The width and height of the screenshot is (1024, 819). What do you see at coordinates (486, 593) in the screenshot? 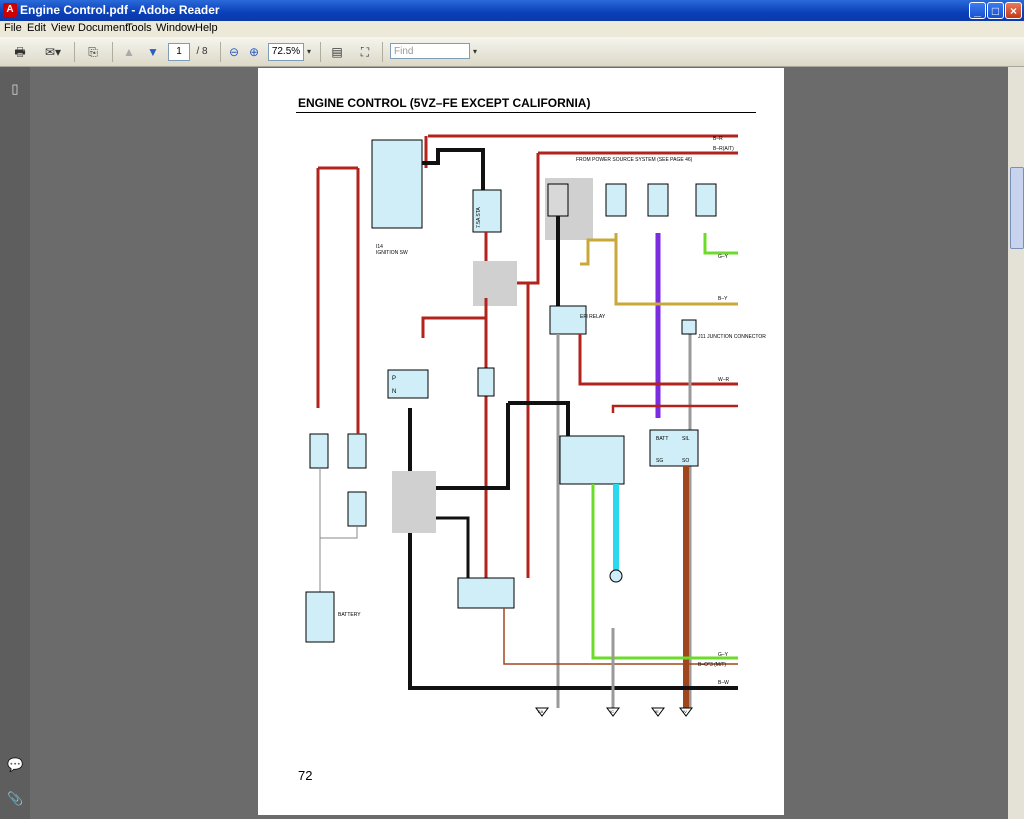
I see `clutch-start-cancel-sw` at bounding box center [486, 593].